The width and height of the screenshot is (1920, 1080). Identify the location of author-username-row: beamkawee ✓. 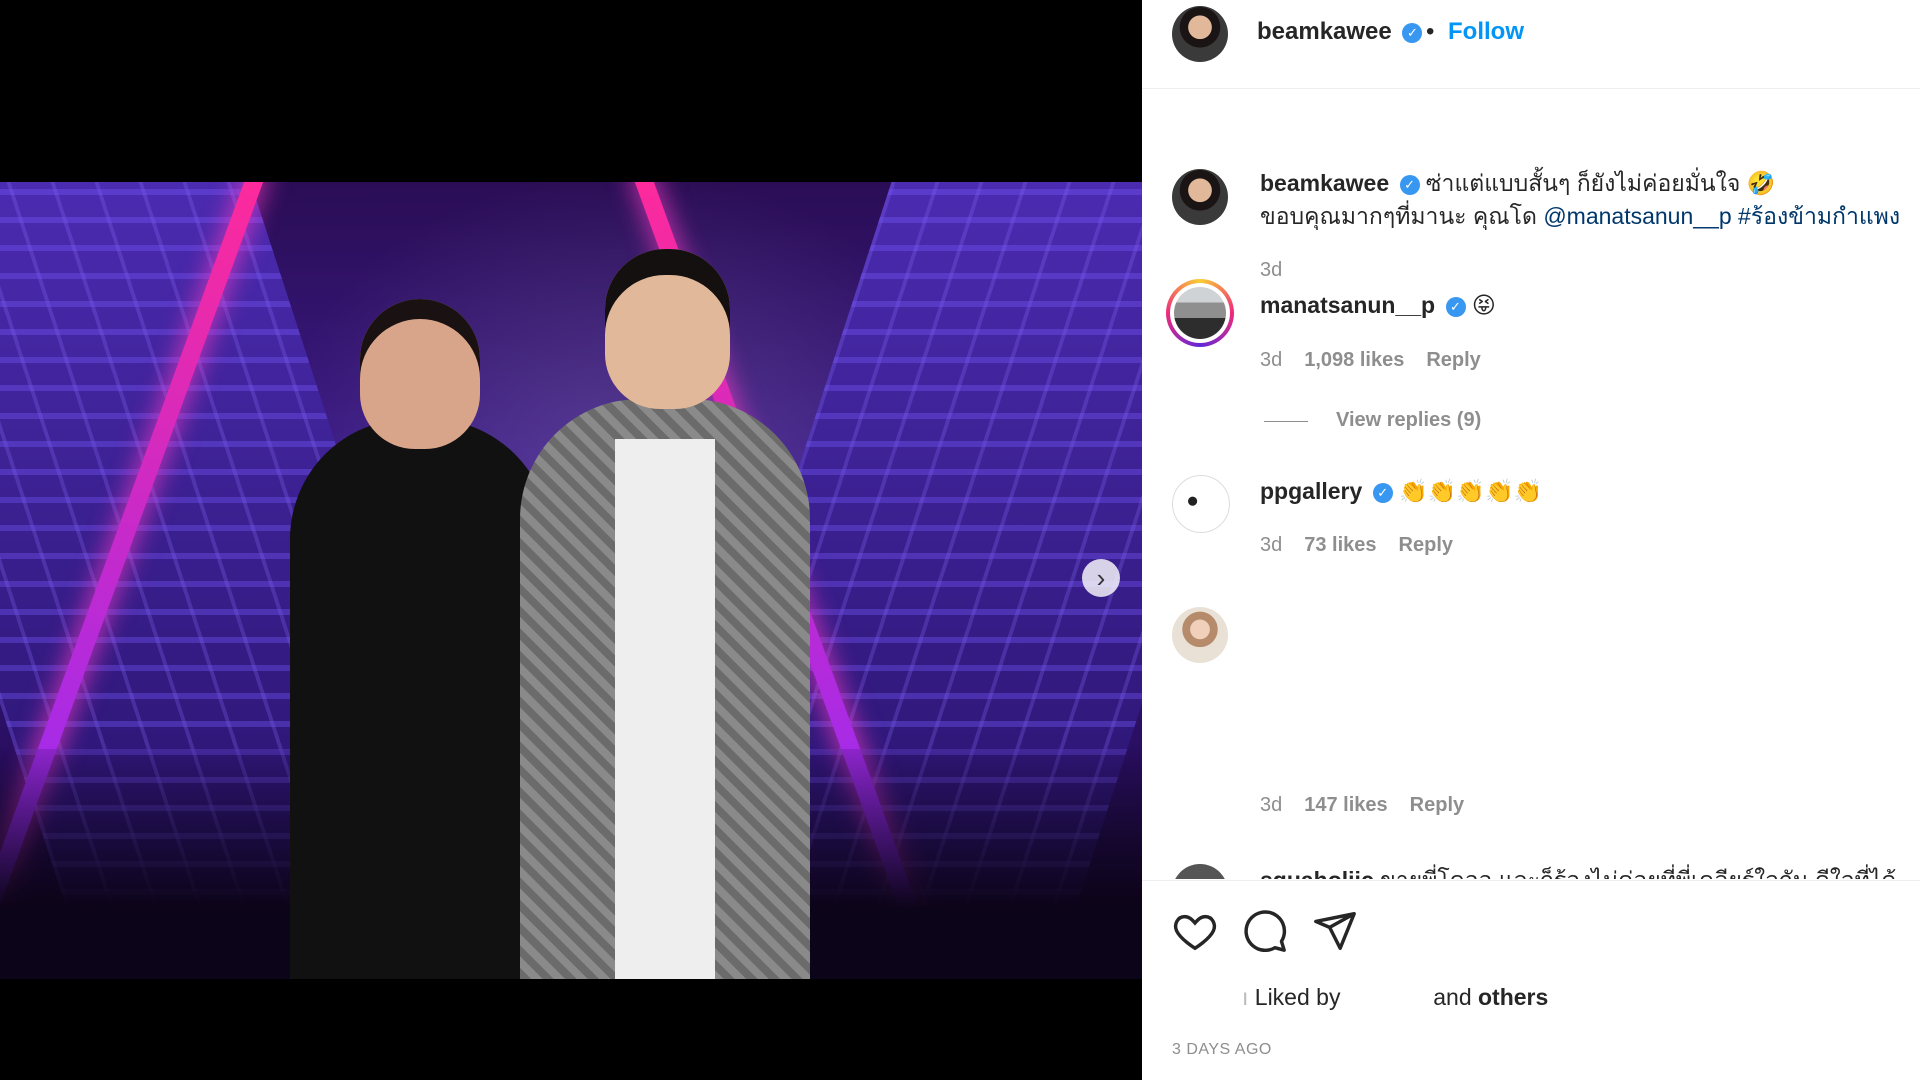
(1340, 32).